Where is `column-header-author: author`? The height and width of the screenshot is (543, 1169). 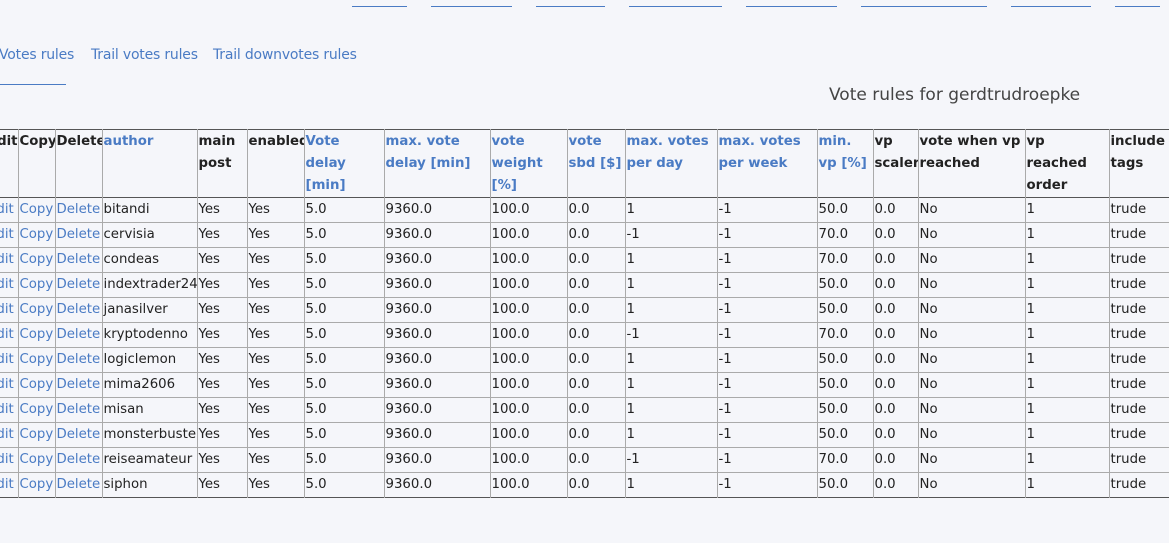 column-header-author: author is located at coordinates (150, 163).